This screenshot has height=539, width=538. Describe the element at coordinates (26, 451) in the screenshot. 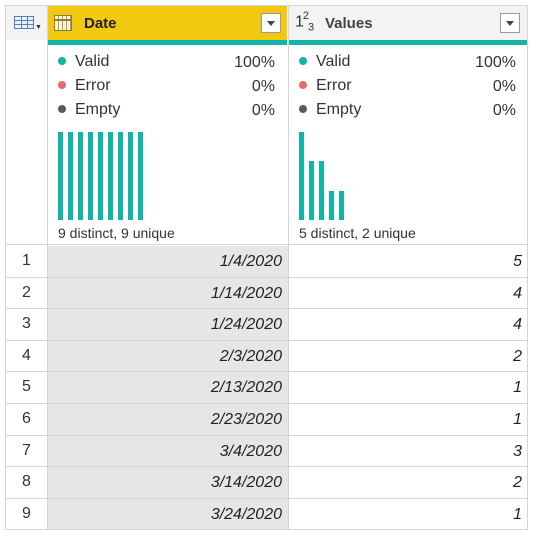

I see `row-number: 7` at that location.